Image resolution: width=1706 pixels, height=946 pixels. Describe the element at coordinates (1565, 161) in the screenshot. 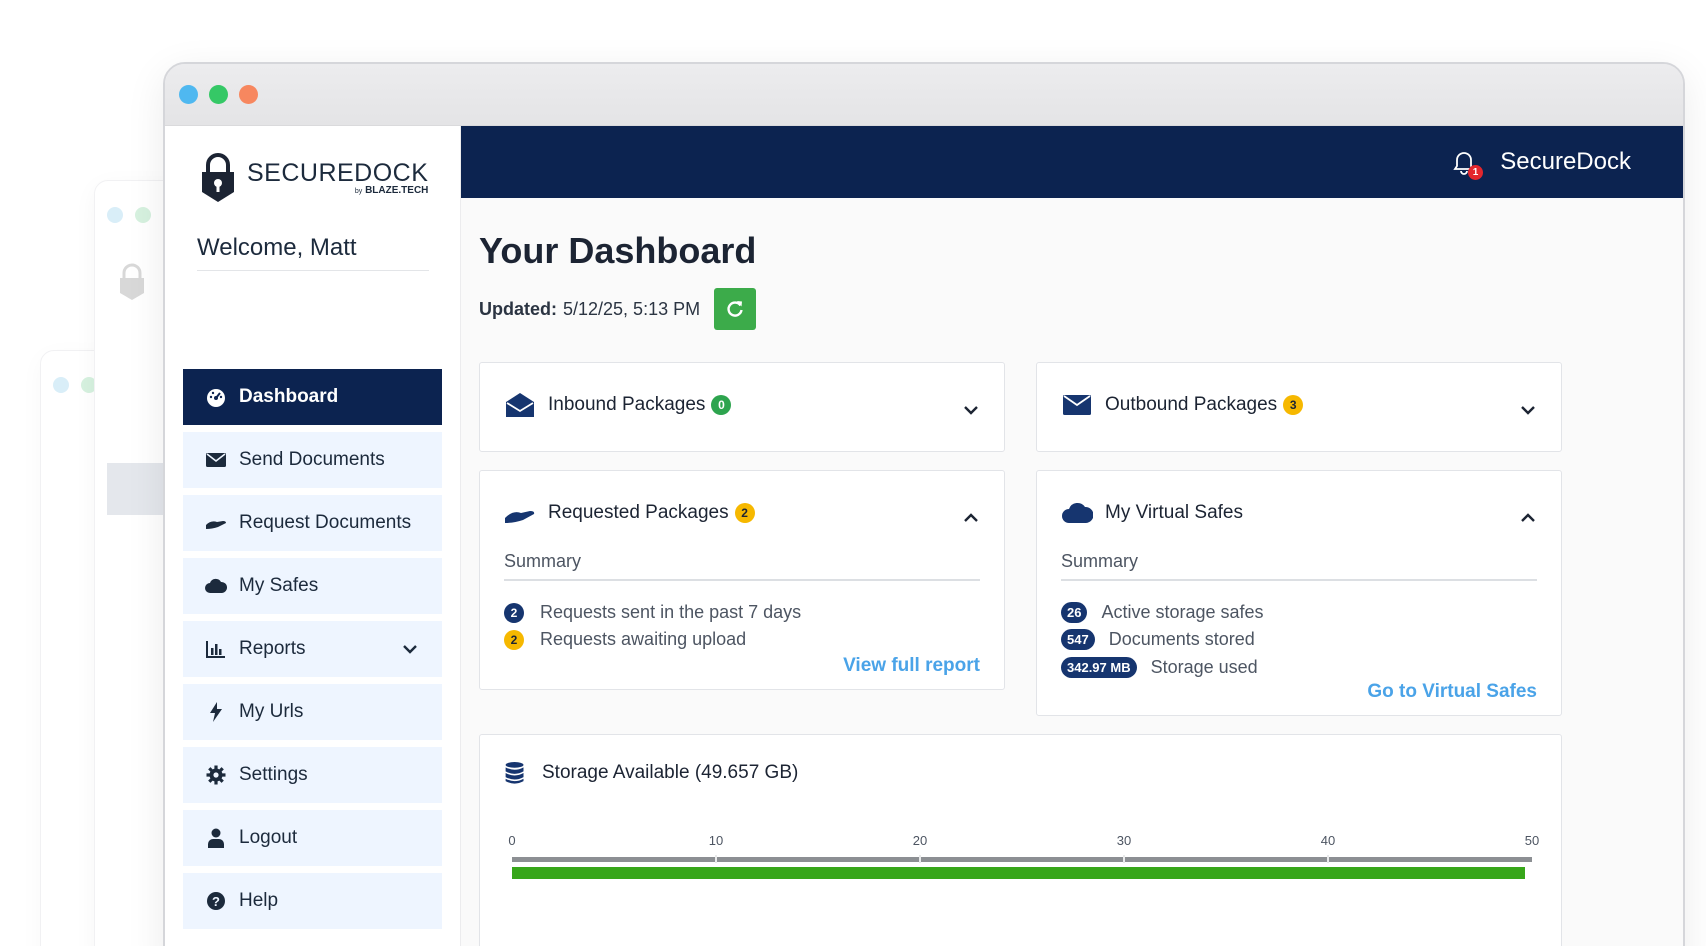

I see `topbar-title: SecureDock` at that location.